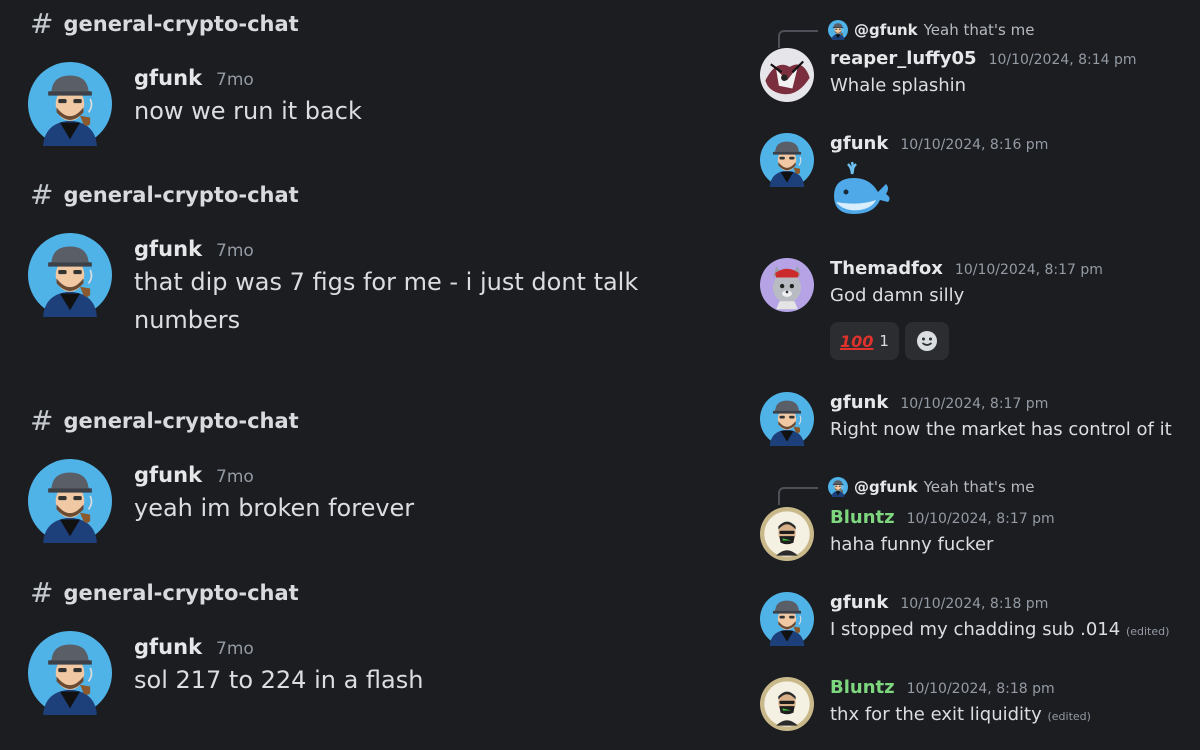  Describe the element at coordinates (898, 85) in the screenshot. I see `message-text: Whale splashin` at that location.